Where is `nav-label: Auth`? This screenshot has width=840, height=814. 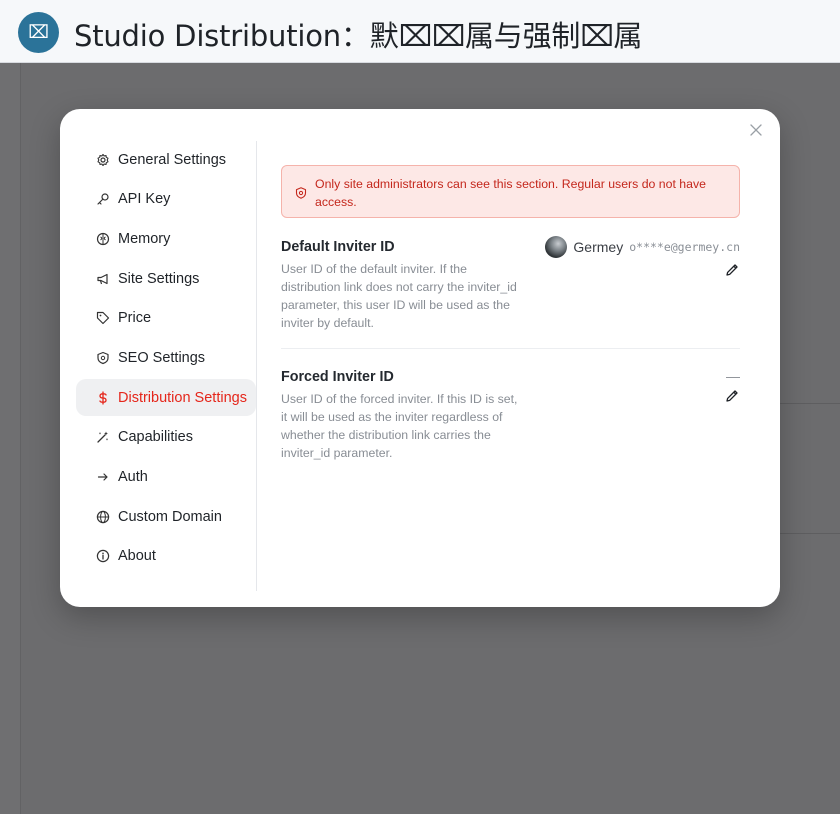 nav-label: Auth is located at coordinates (133, 477).